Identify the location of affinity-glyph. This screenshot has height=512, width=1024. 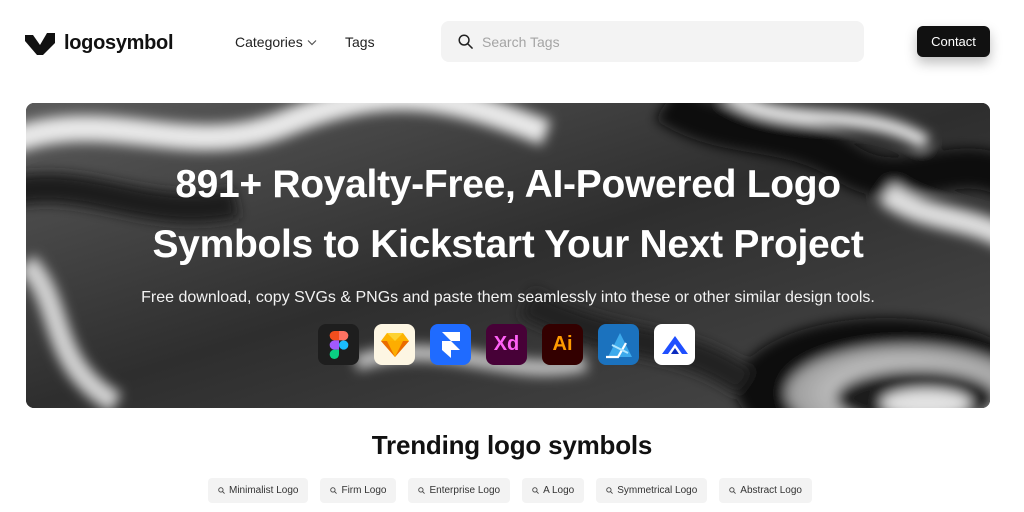
(618, 345).